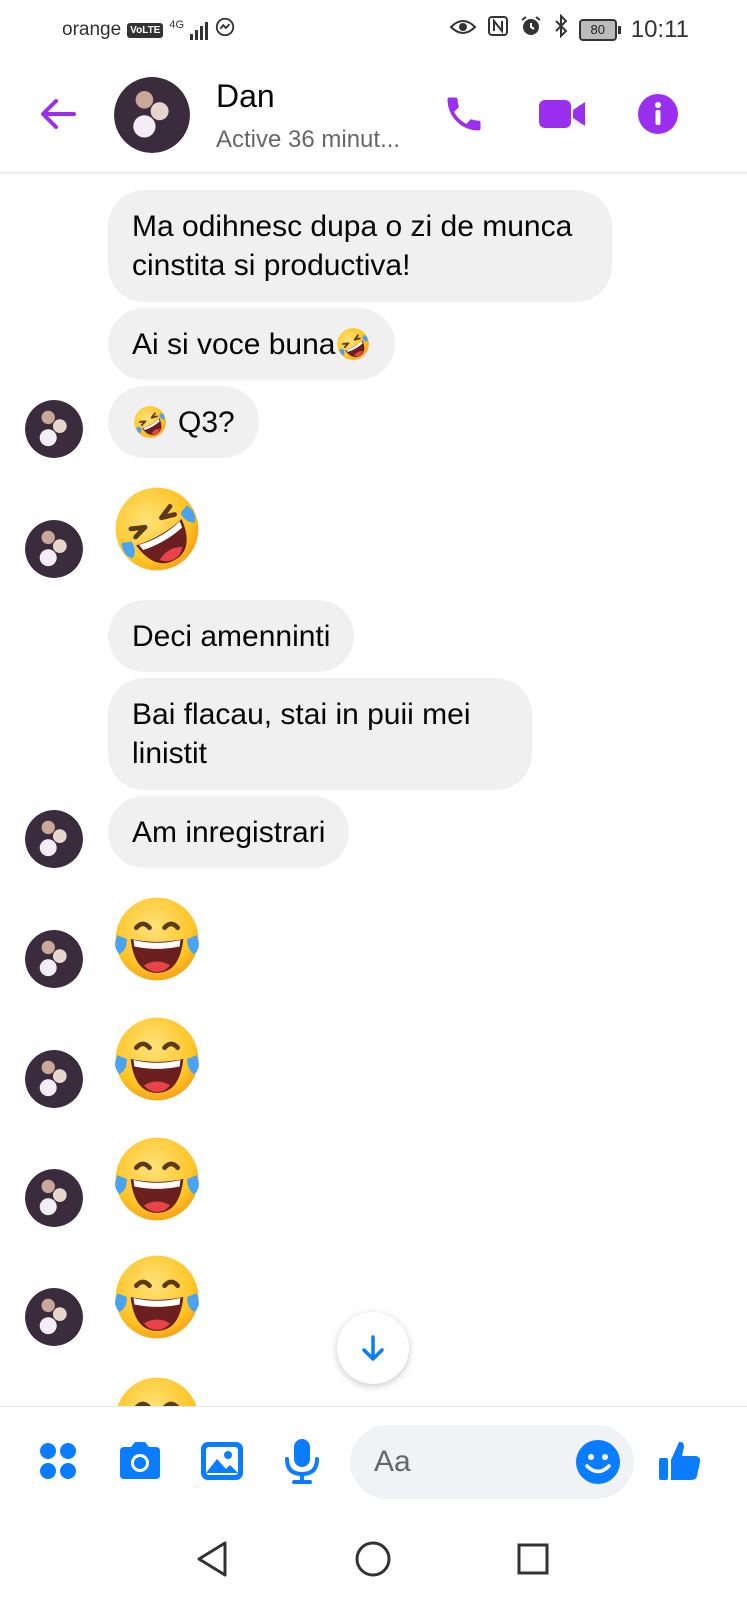 The height and width of the screenshot is (1600, 747). I want to click on nav-back-icon, so click(212, 1559).